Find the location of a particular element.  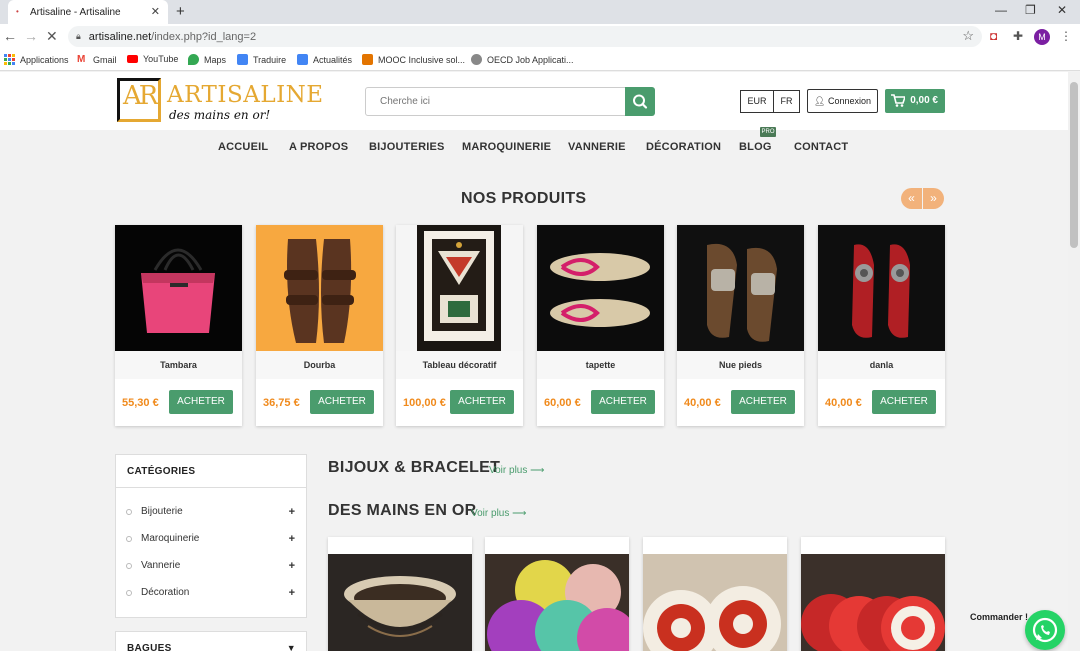

bookmark-star-icon: ☆ is located at coordinates (968, 36).